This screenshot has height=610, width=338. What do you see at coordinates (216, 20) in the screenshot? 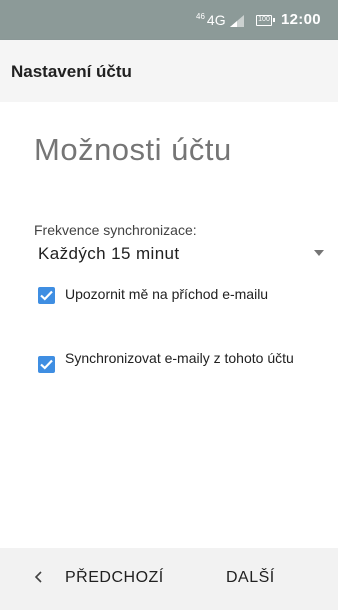
I see `network-type: 4G` at bounding box center [216, 20].